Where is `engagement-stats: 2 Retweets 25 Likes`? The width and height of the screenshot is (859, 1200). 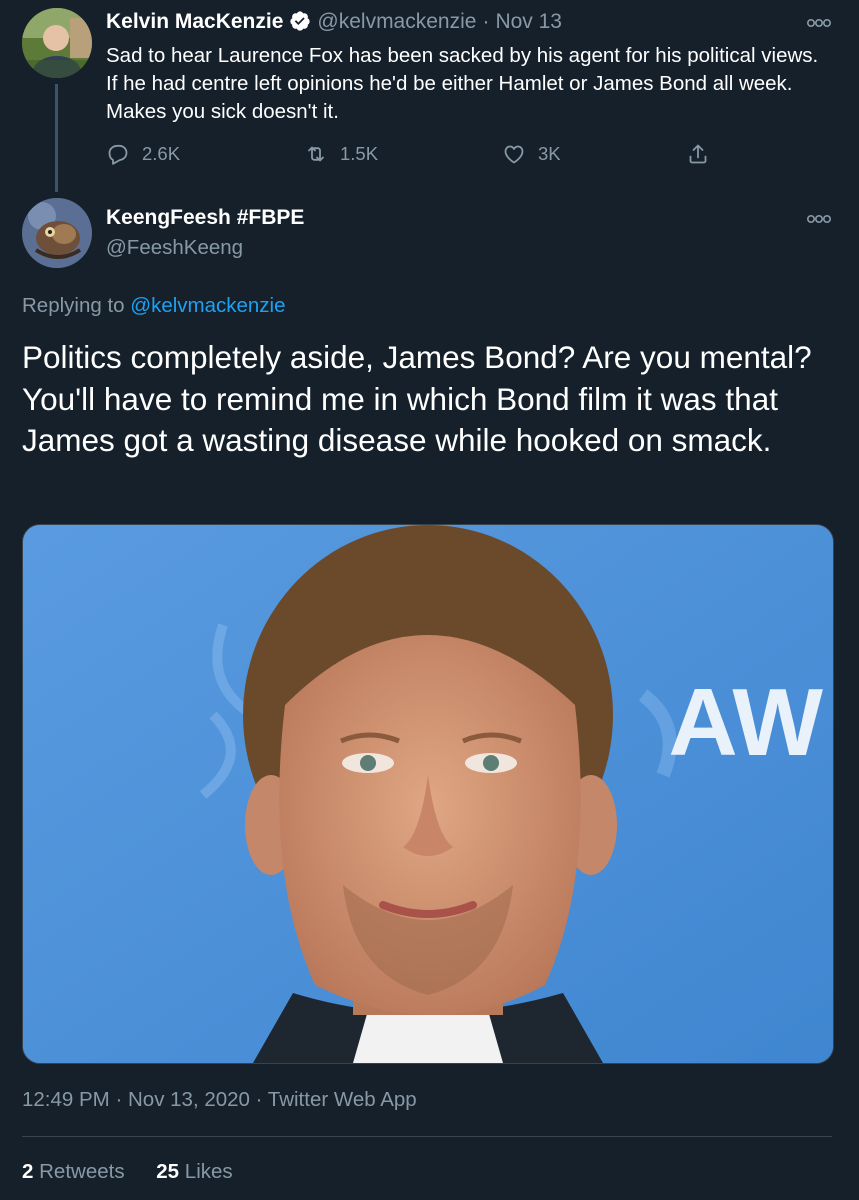
engagement-stats: 2 Retweets 25 Likes is located at coordinates (127, 1172).